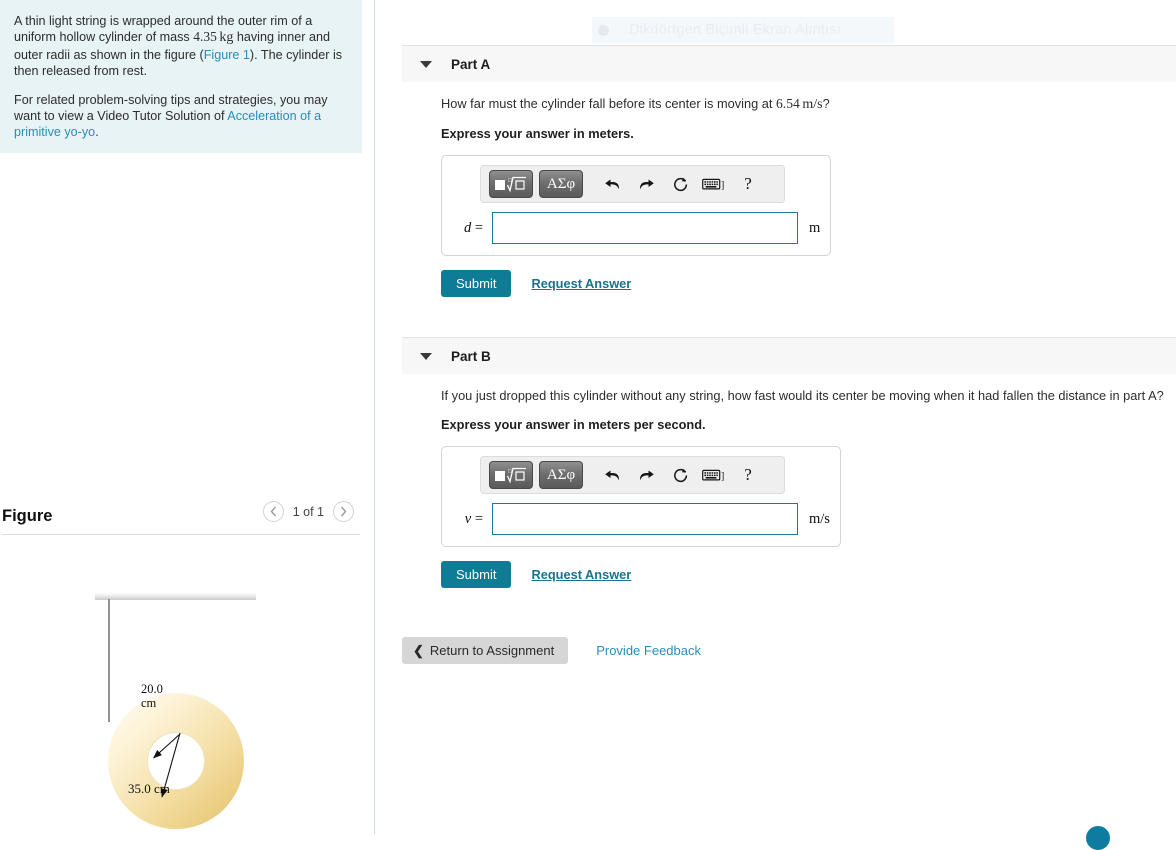 The height and width of the screenshot is (850, 1176). What do you see at coordinates (226, 38) in the screenshot?
I see `mass-unit: kg` at bounding box center [226, 38].